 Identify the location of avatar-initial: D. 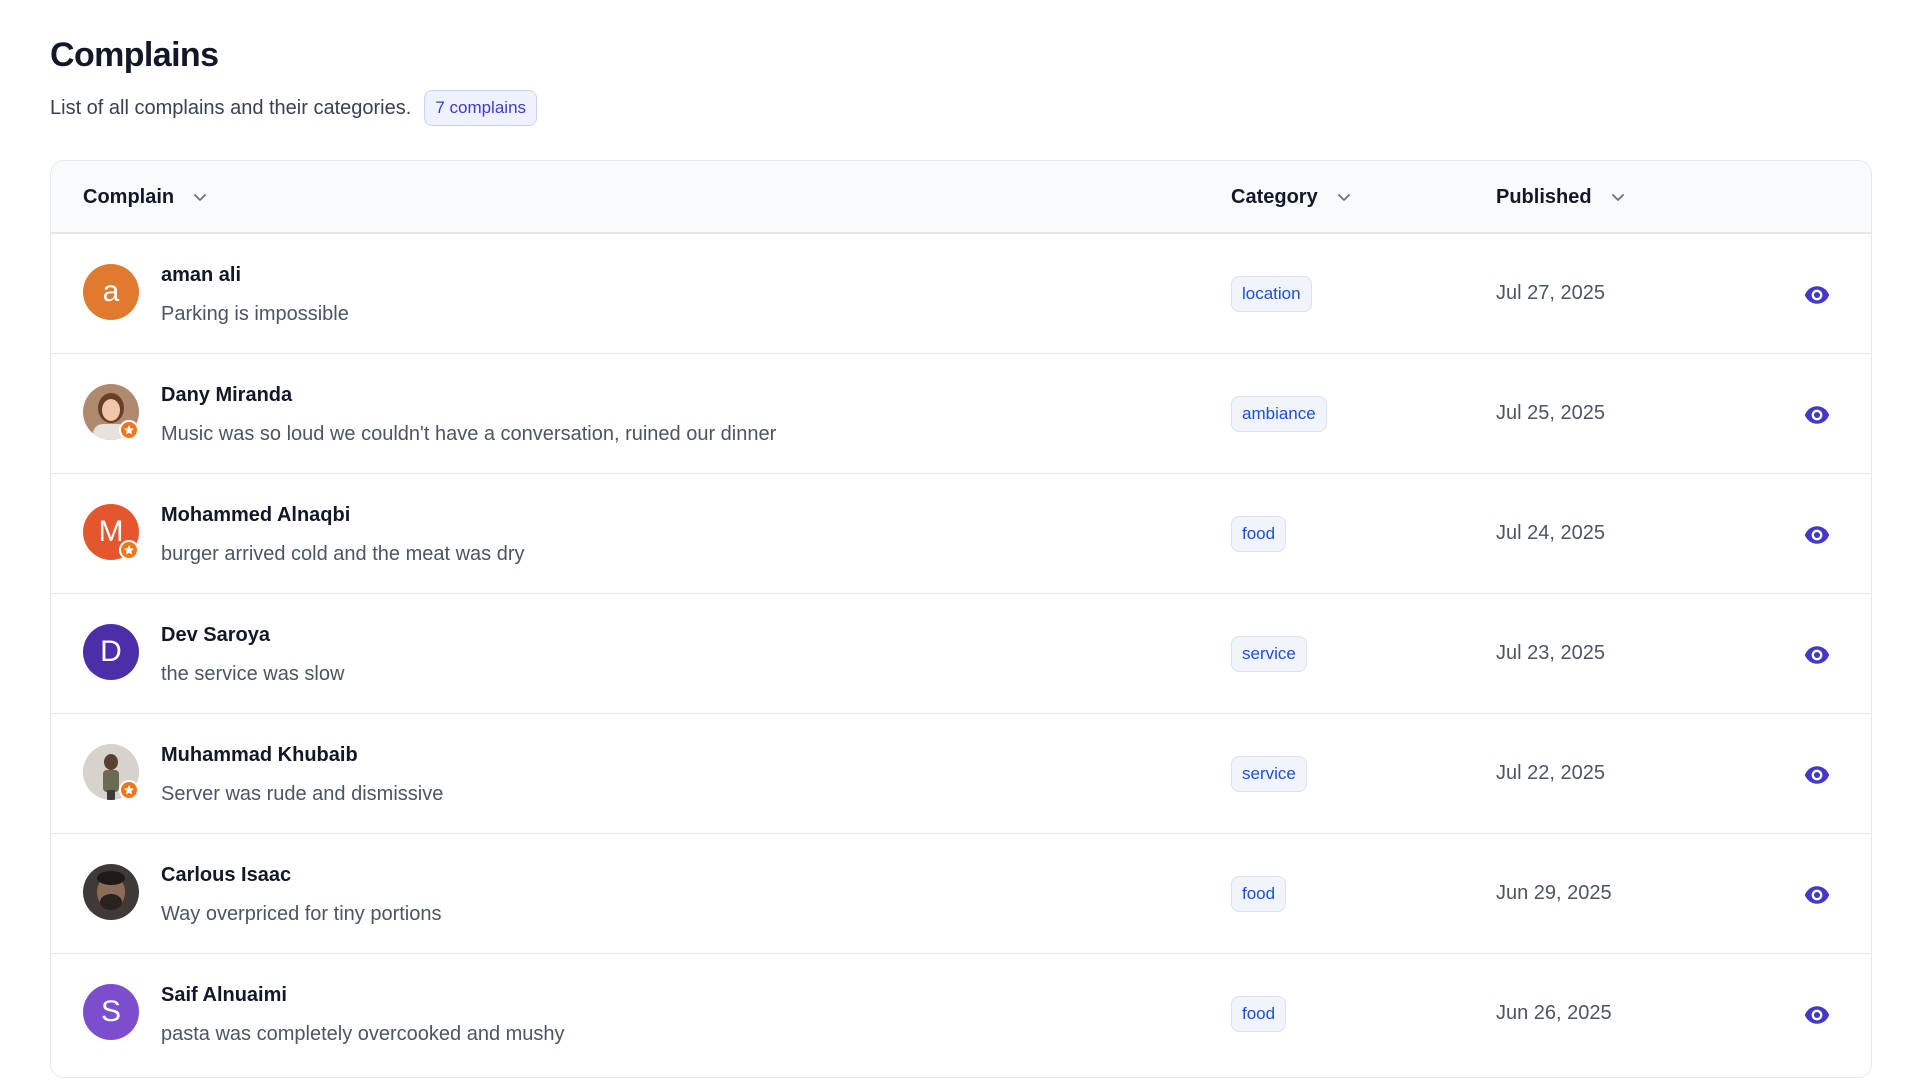
(111, 651).